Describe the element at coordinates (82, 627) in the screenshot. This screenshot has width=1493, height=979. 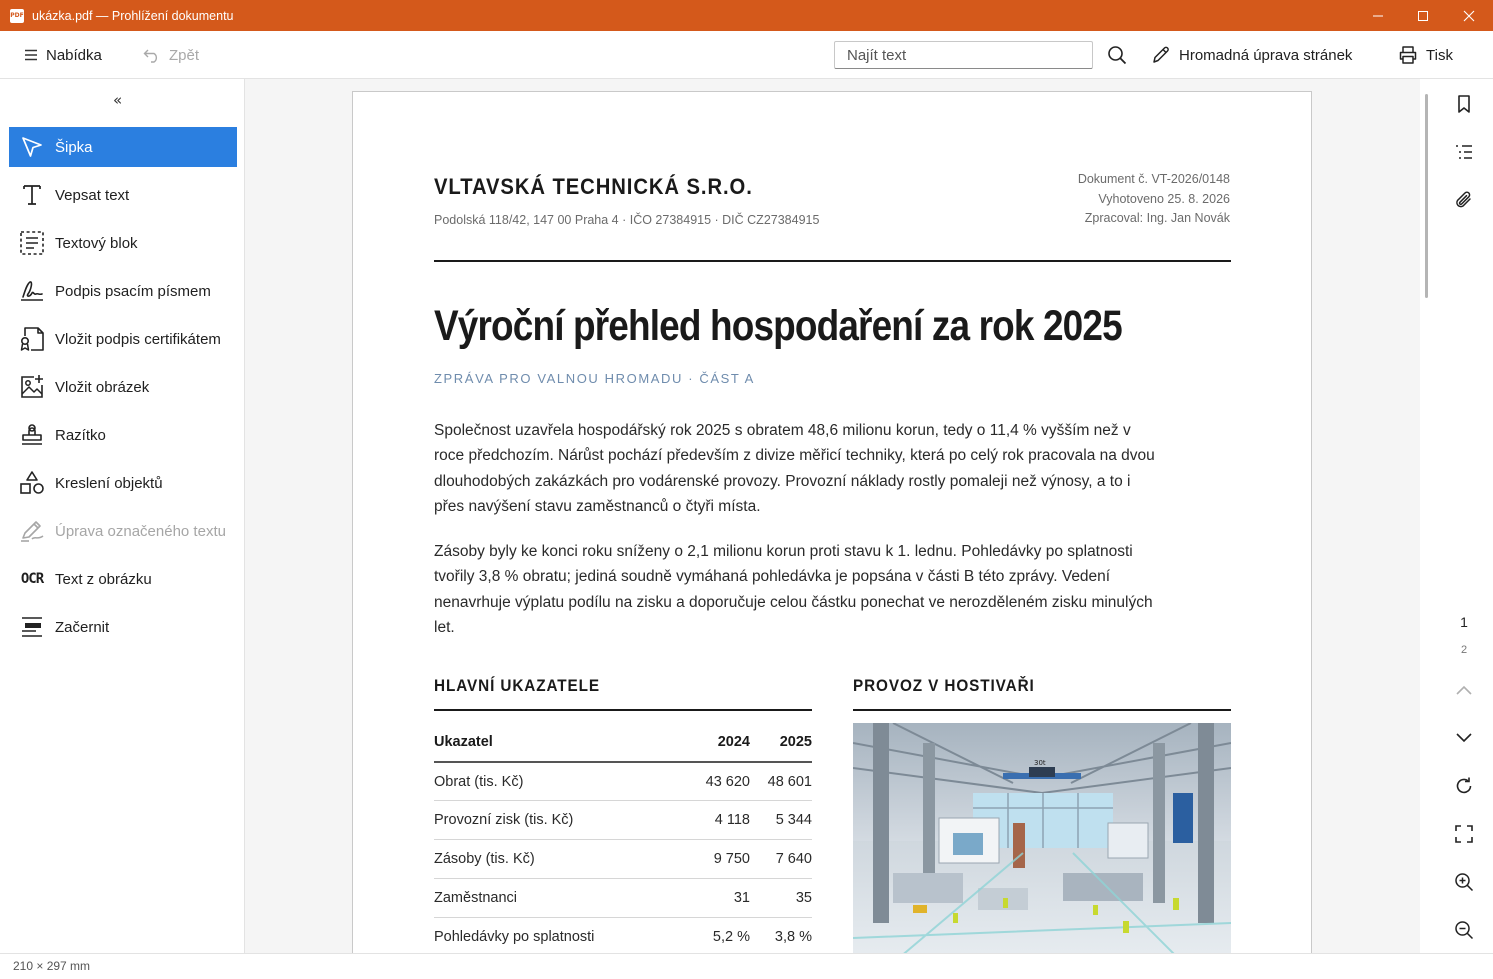
I see `tool-label: Začernit` at that location.